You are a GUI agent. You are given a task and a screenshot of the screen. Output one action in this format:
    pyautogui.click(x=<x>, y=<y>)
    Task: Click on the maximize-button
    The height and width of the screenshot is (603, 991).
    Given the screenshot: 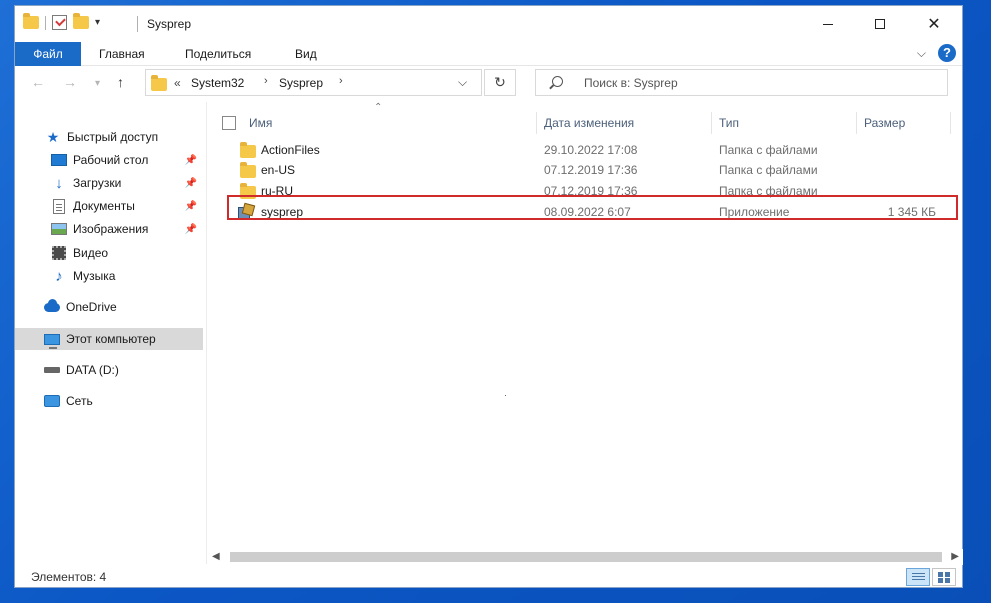 What is the action you would take?
    pyautogui.click(x=880, y=24)
    